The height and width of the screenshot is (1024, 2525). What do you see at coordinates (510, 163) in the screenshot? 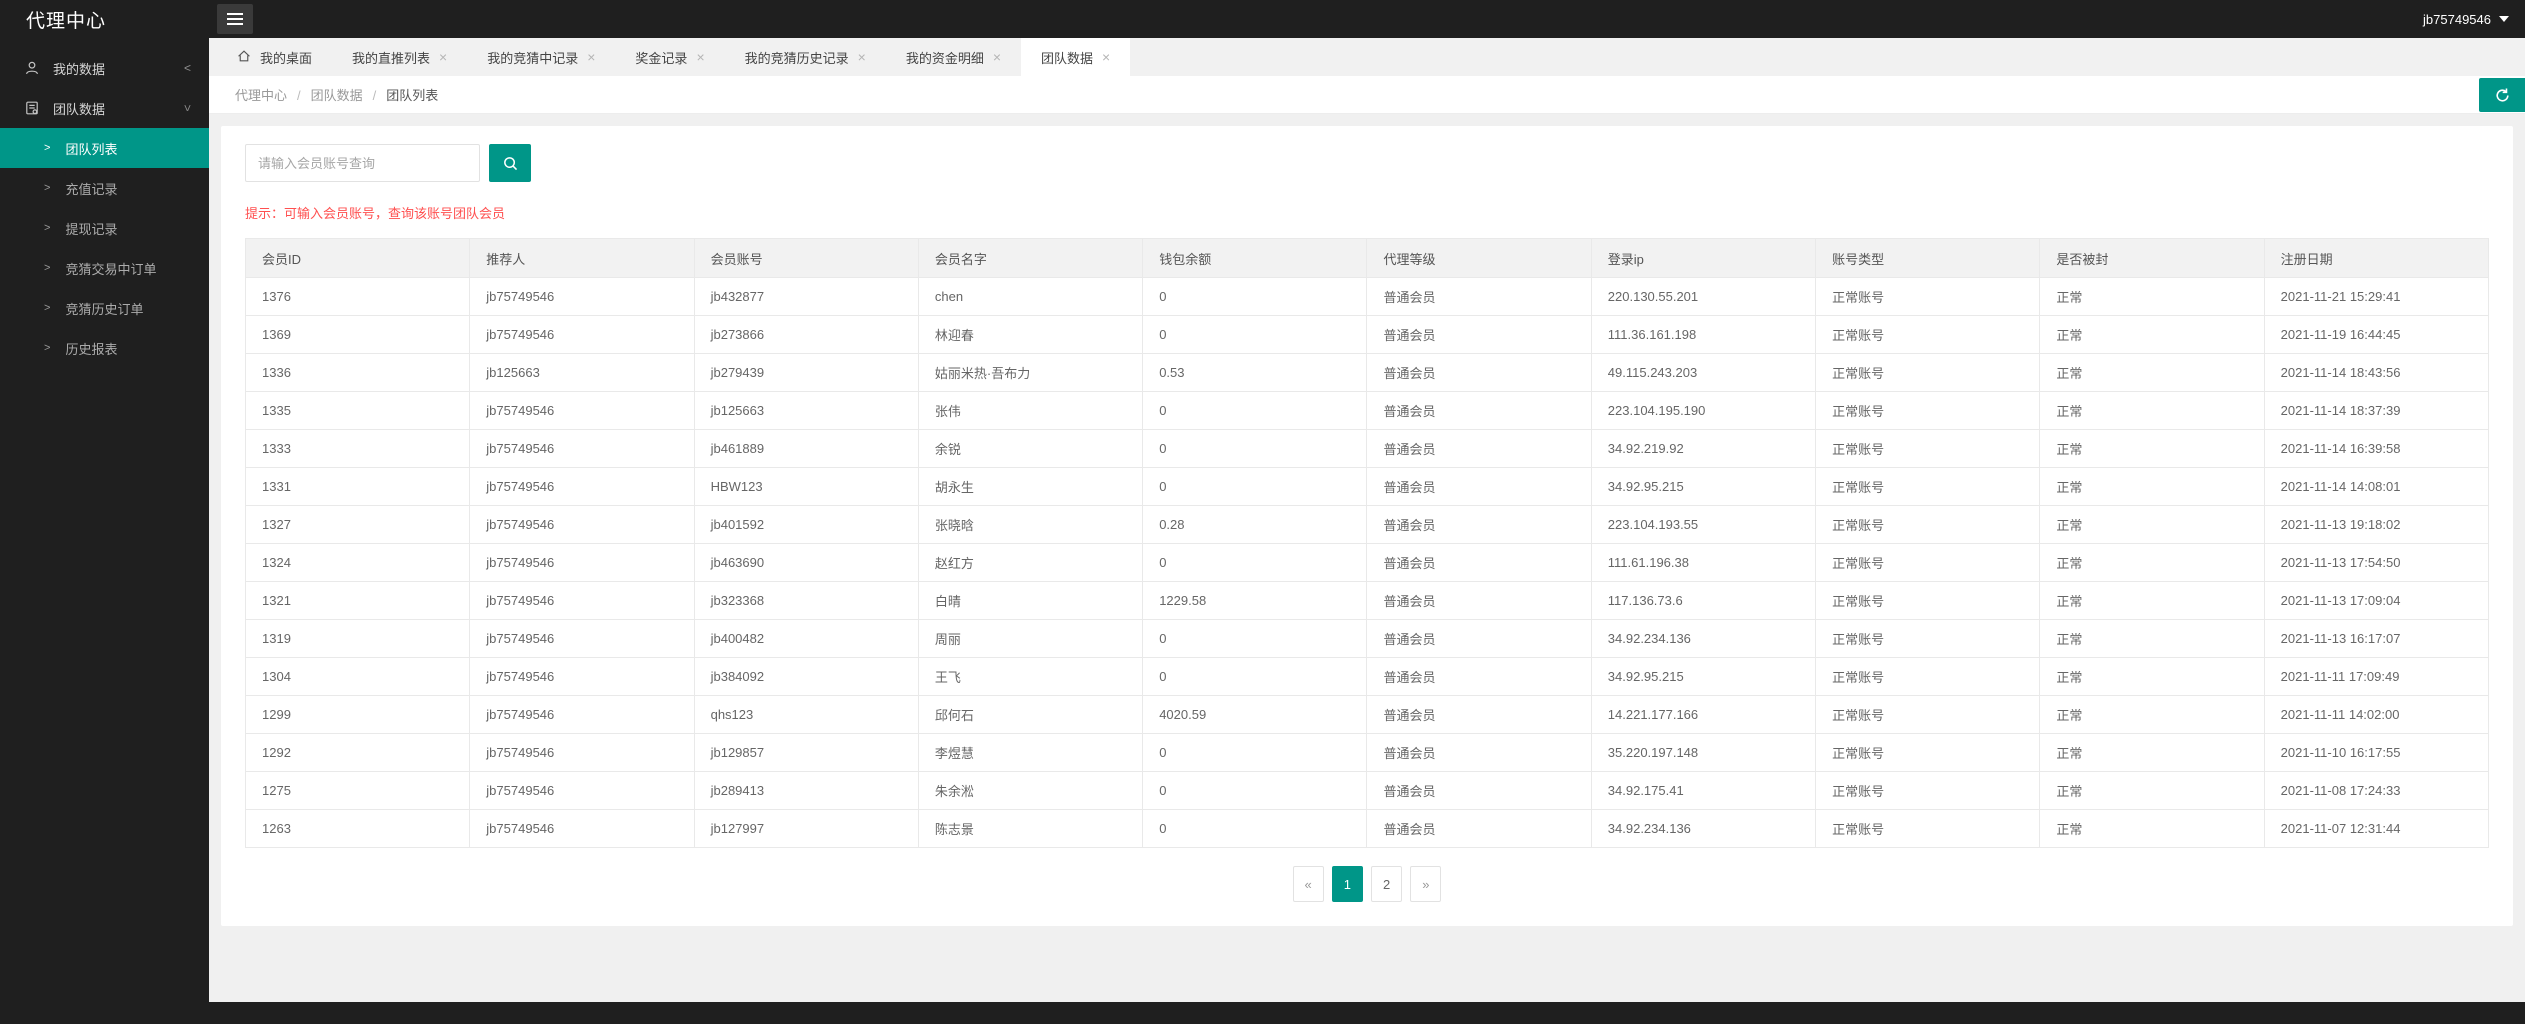
I see `search-button` at bounding box center [510, 163].